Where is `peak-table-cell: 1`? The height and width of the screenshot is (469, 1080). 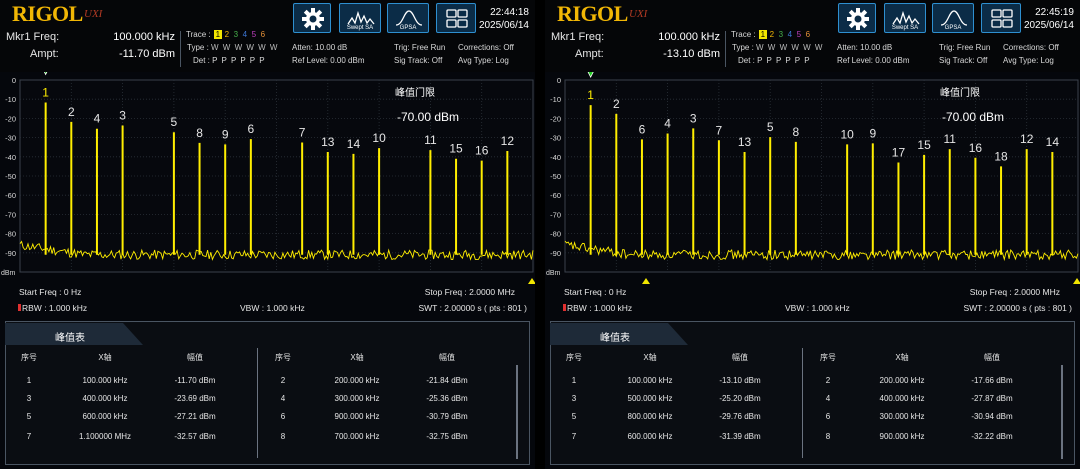 peak-table-cell: 1 is located at coordinates (29, 380).